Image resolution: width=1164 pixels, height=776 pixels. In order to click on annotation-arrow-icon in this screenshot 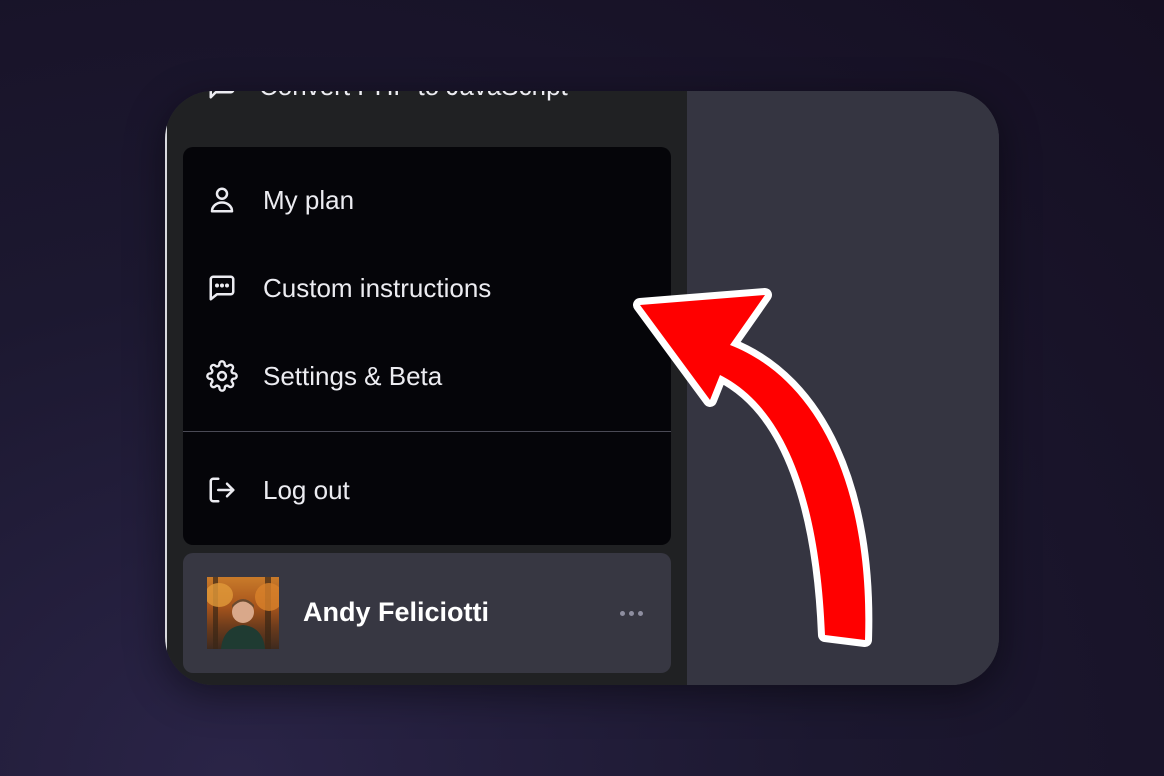, I will do `click(770, 470)`.